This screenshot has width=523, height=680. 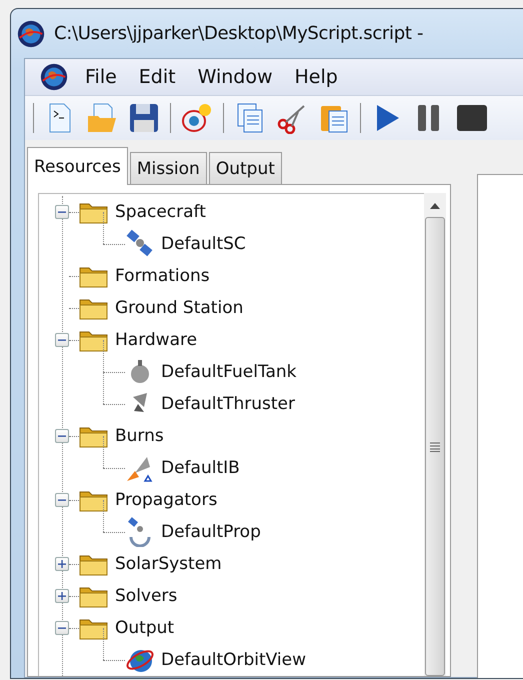 What do you see at coordinates (200, 468) in the screenshot?
I see `tree-item: DefaultIB` at bounding box center [200, 468].